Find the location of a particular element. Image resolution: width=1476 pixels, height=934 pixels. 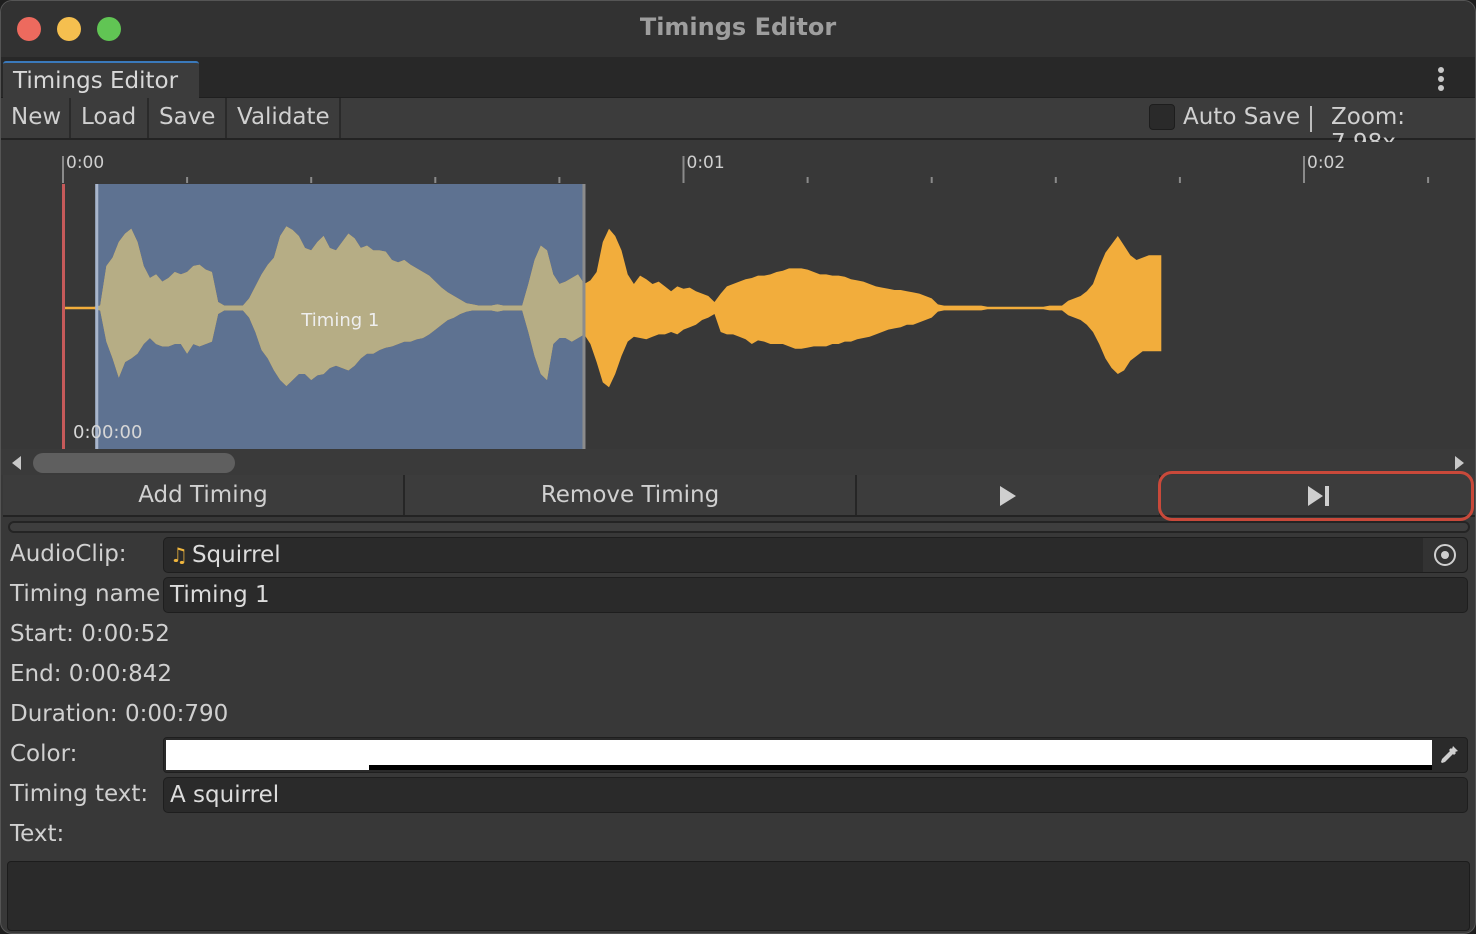

start-time-text: Start: 0:00:52 is located at coordinates (90, 634).